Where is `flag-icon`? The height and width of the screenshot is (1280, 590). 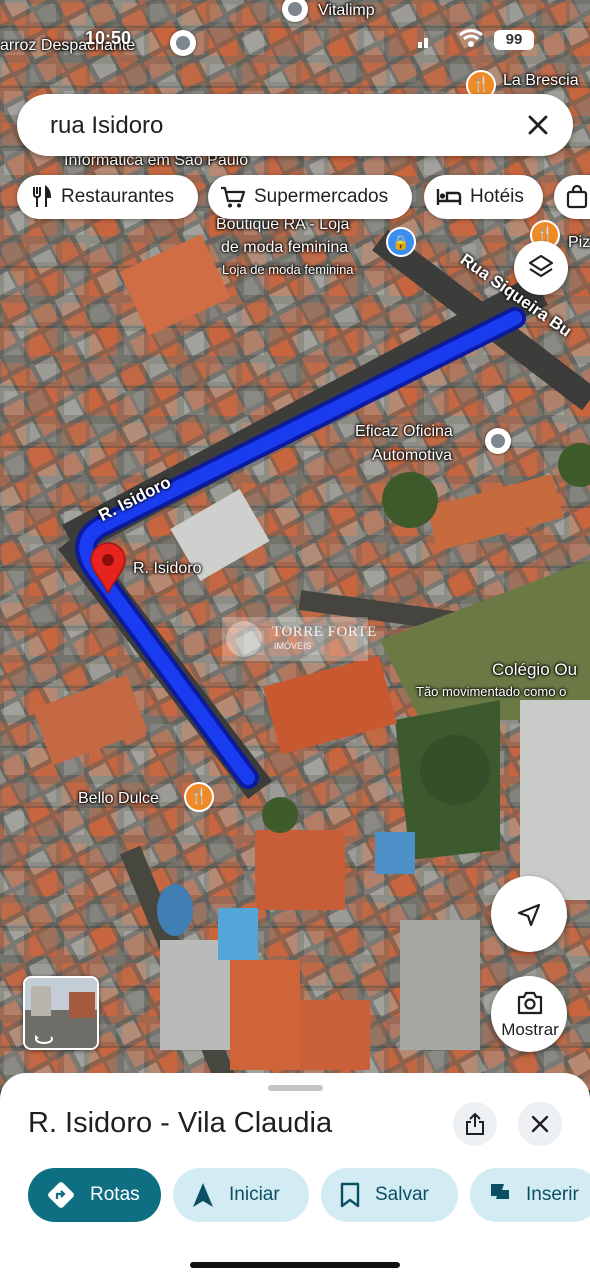 flag-icon is located at coordinates (500, 1195).